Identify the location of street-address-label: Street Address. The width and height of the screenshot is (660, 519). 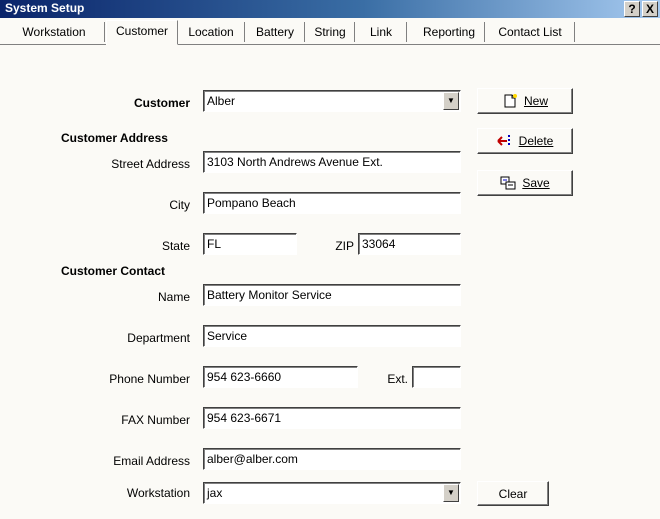
(150, 164).